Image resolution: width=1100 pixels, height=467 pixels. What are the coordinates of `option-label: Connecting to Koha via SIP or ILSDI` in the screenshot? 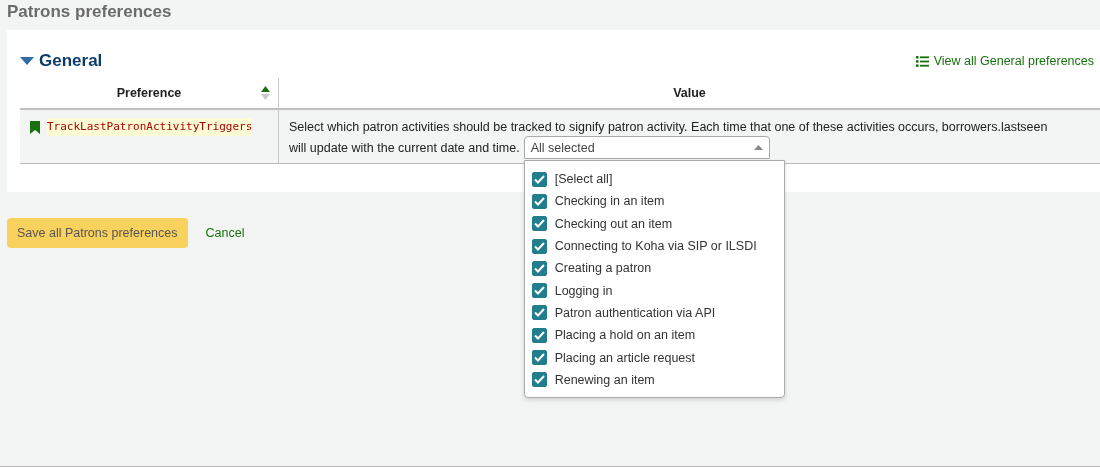 It's located at (655, 246).